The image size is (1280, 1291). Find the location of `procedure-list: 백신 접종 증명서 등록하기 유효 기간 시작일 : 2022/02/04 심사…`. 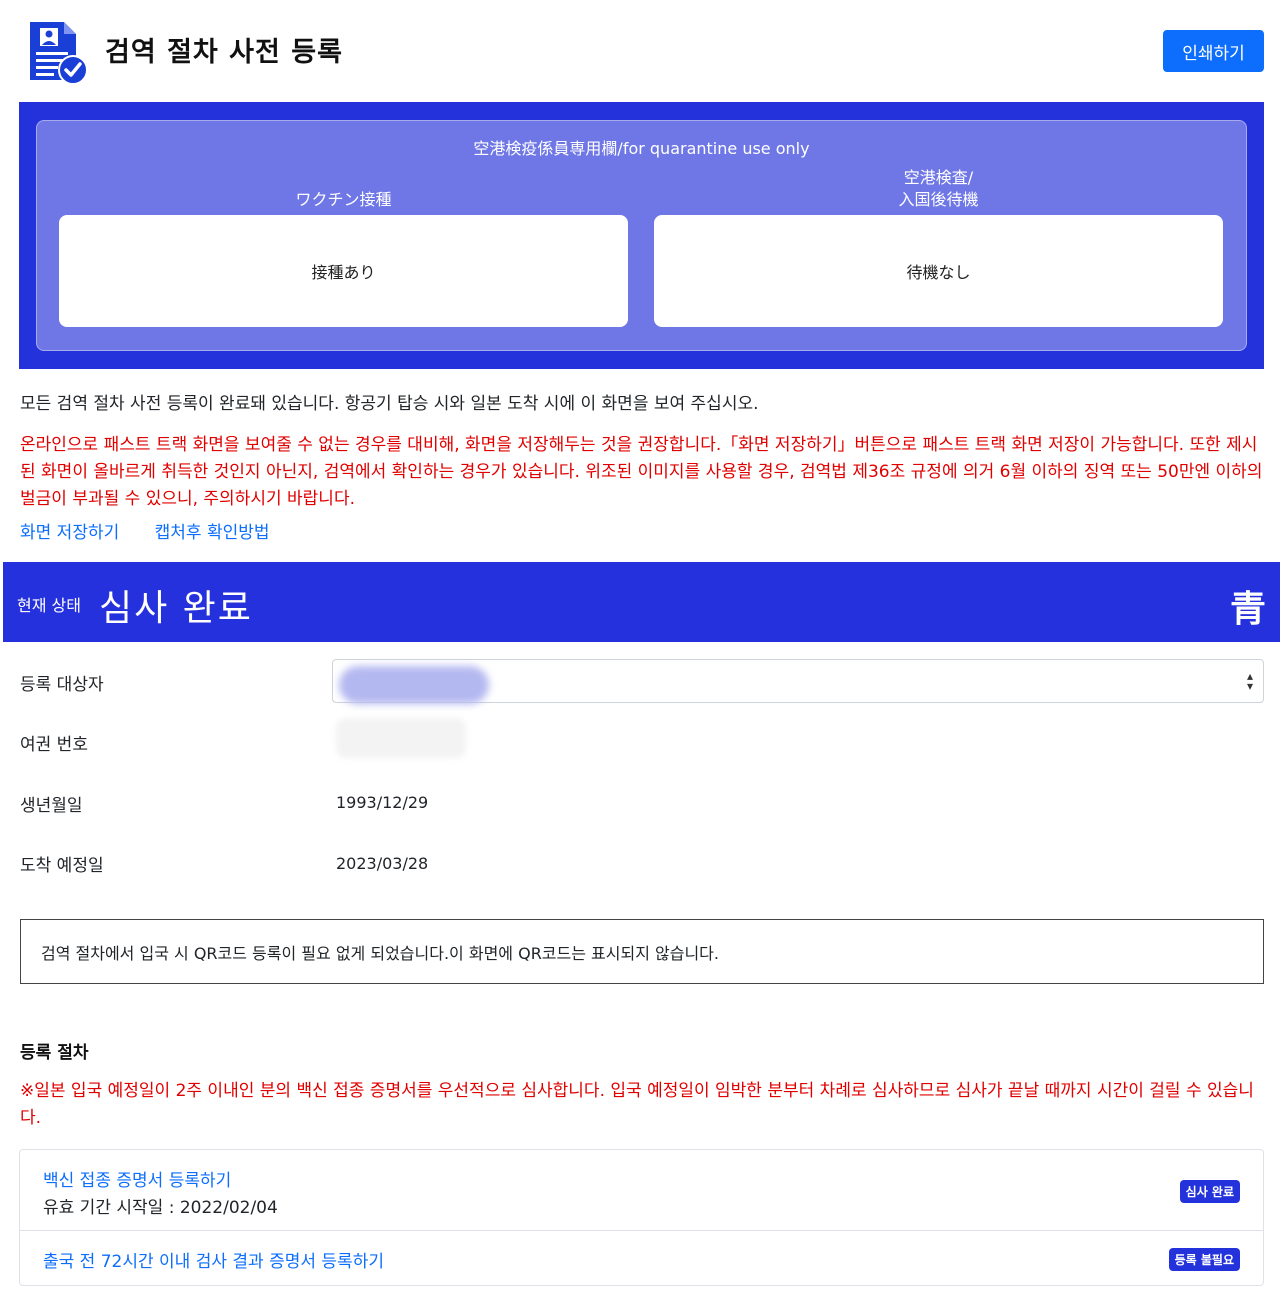

procedure-list: 백신 접종 증명서 등록하기 유효 기간 시작일 : 2022/02/04 심사… is located at coordinates (641, 1217).